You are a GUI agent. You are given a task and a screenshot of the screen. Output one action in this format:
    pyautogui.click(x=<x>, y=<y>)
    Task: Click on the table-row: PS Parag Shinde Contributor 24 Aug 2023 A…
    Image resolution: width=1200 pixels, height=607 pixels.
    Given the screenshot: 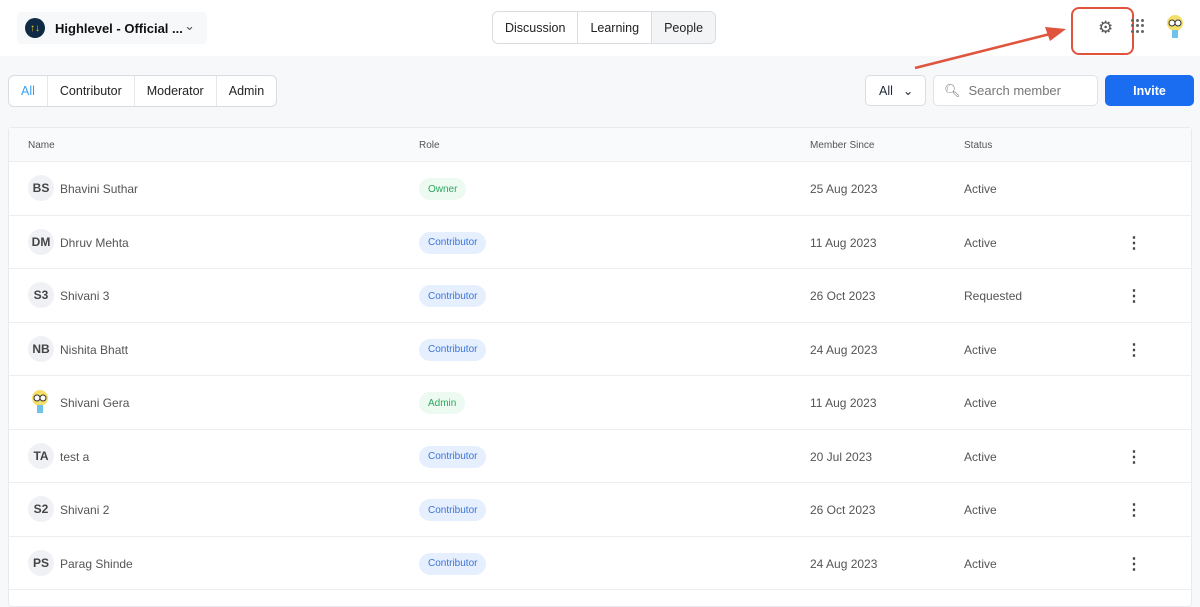 What is the action you would take?
    pyautogui.click(x=600, y=563)
    